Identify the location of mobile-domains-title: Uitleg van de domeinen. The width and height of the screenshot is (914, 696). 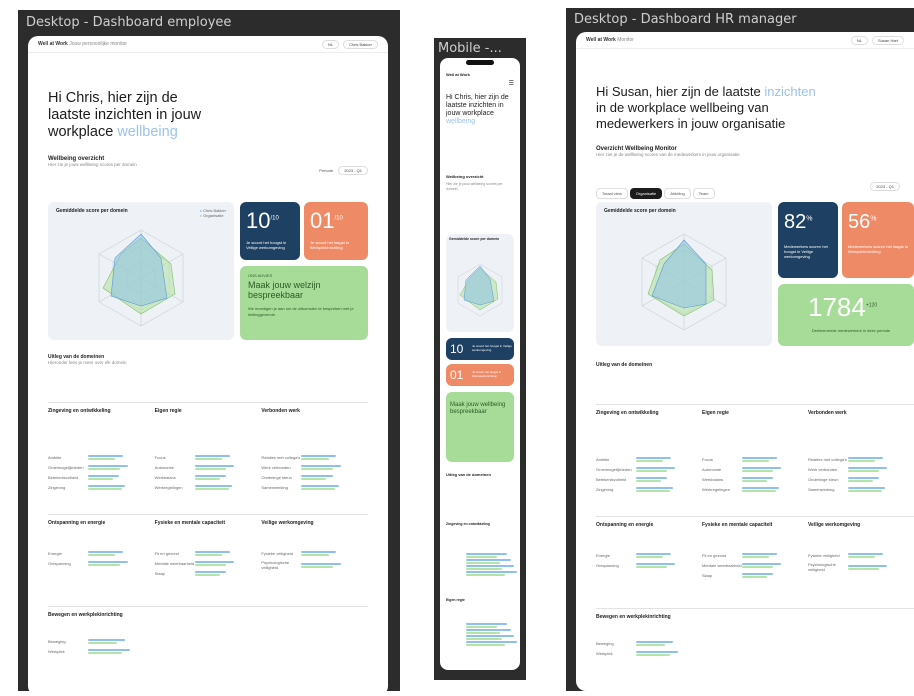
(468, 474).